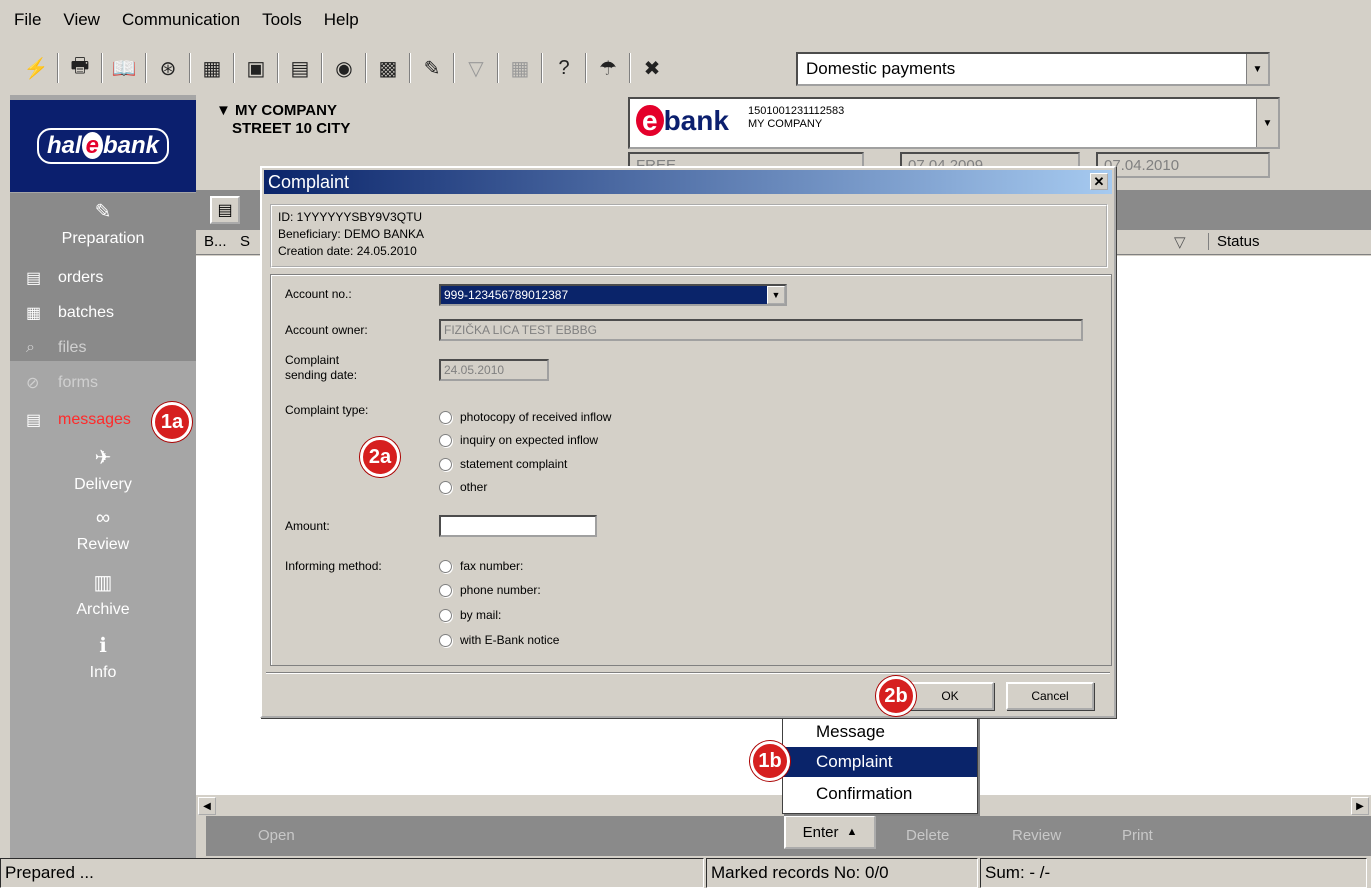 This screenshot has width=1371, height=888. What do you see at coordinates (470, 615) in the screenshot?
I see `inform-radio-mail: by mail:` at bounding box center [470, 615].